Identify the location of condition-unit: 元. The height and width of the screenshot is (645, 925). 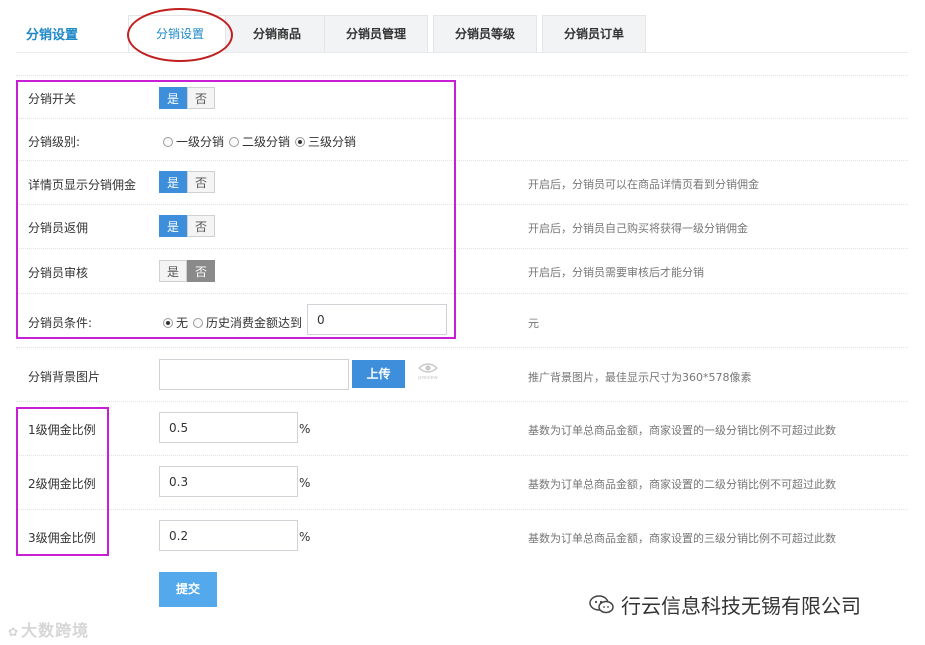
(533, 323).